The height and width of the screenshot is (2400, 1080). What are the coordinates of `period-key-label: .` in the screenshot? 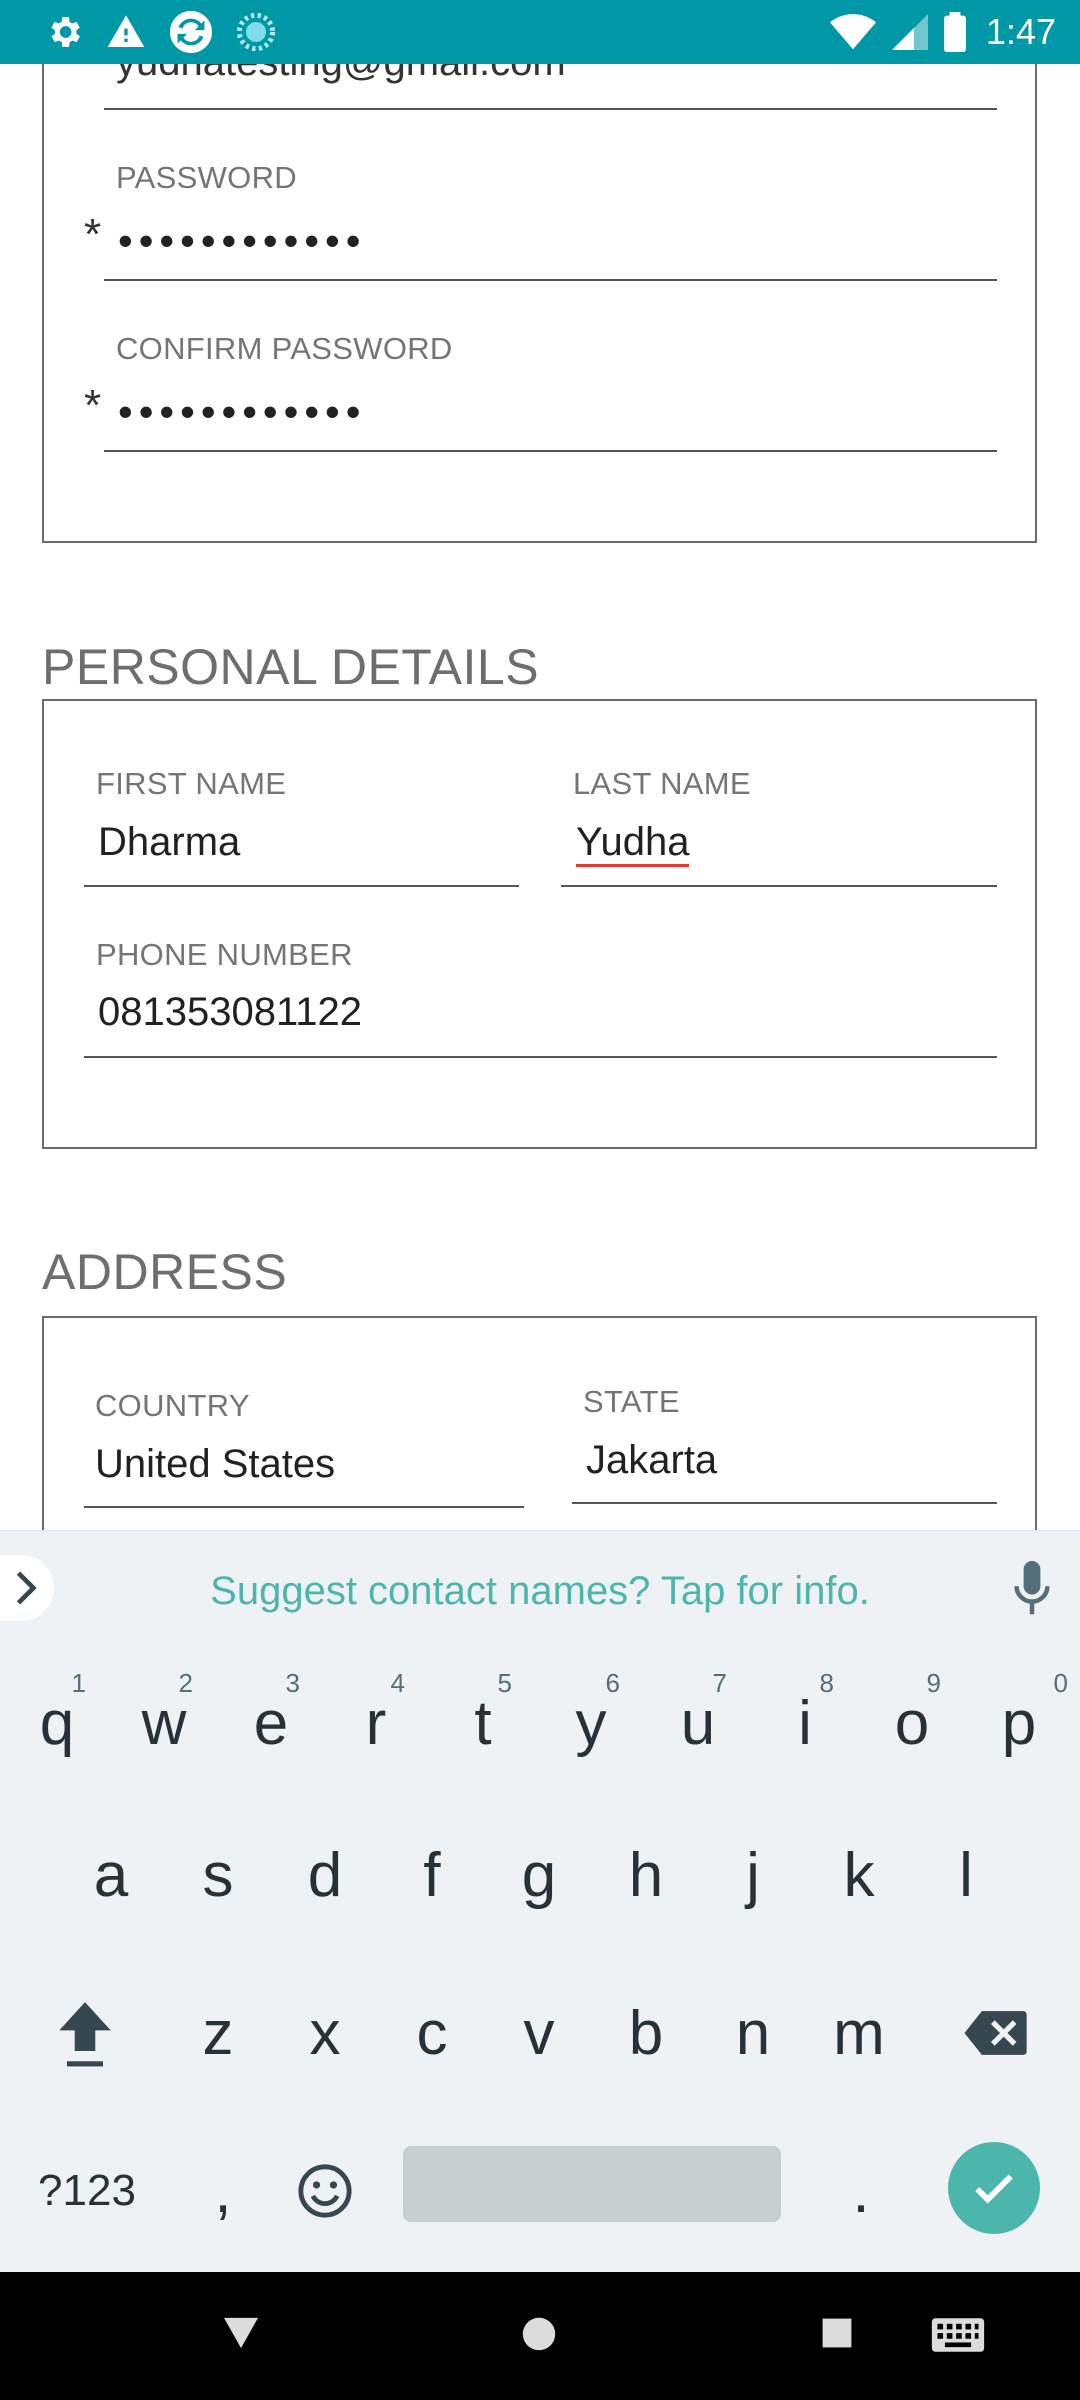 It's located at (861, 2191).